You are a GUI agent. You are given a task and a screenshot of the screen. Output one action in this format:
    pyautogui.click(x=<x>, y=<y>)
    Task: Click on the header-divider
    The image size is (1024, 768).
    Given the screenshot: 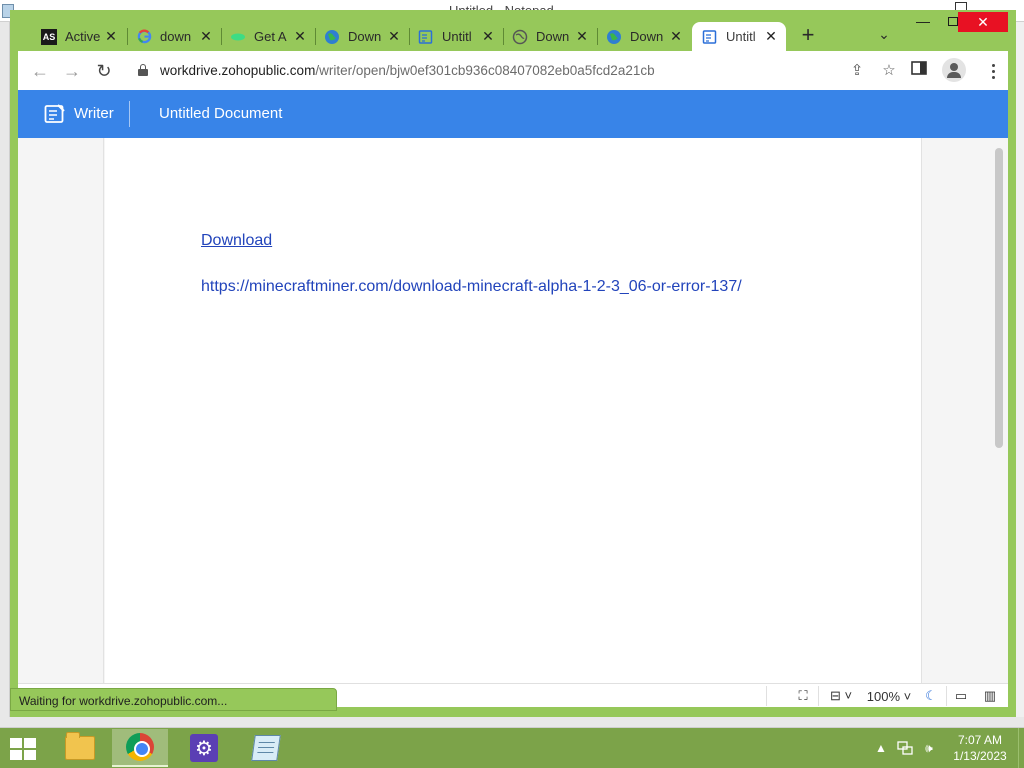 What is the action you would take?
    pyautogui.click(x=129, y=114)
    